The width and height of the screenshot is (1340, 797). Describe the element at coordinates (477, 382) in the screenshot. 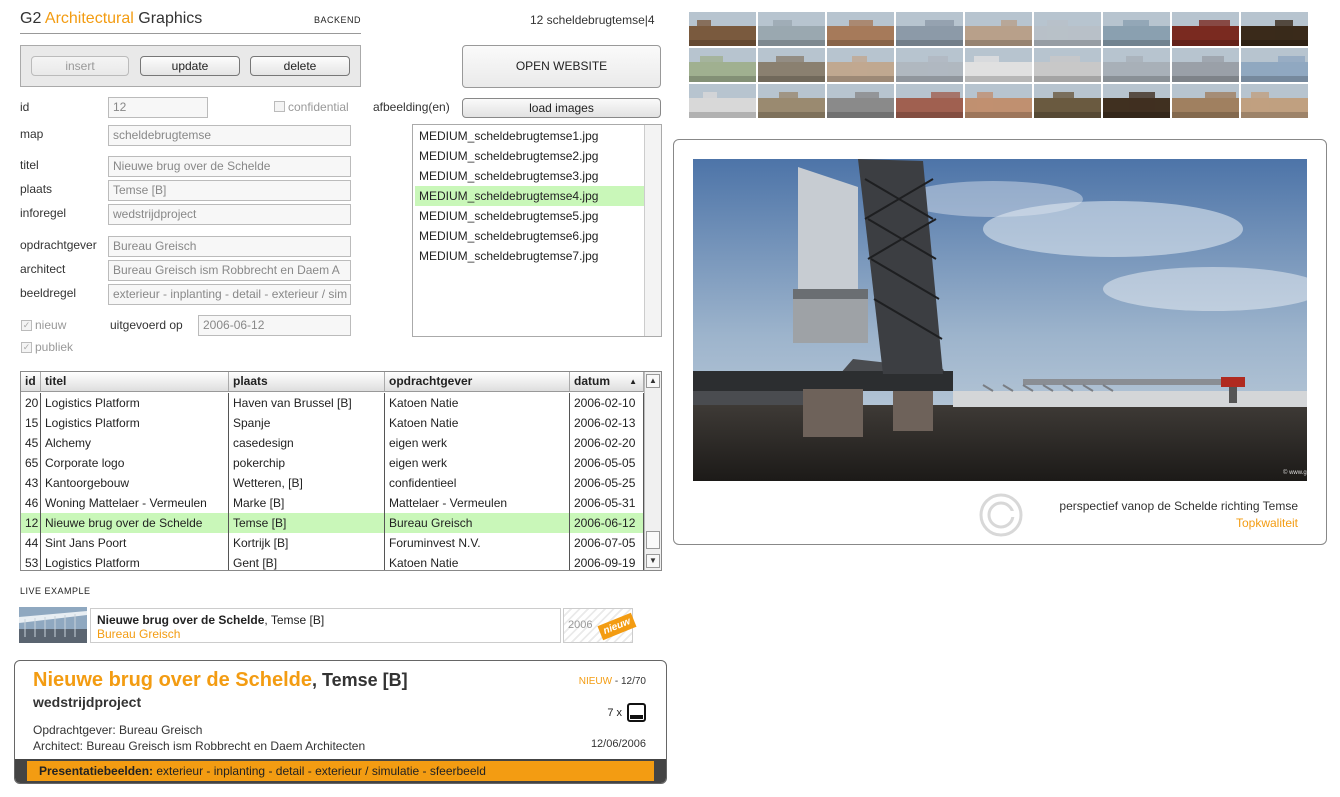

I see `column-header-opdrachtgever: opdrachtgever` at that location.